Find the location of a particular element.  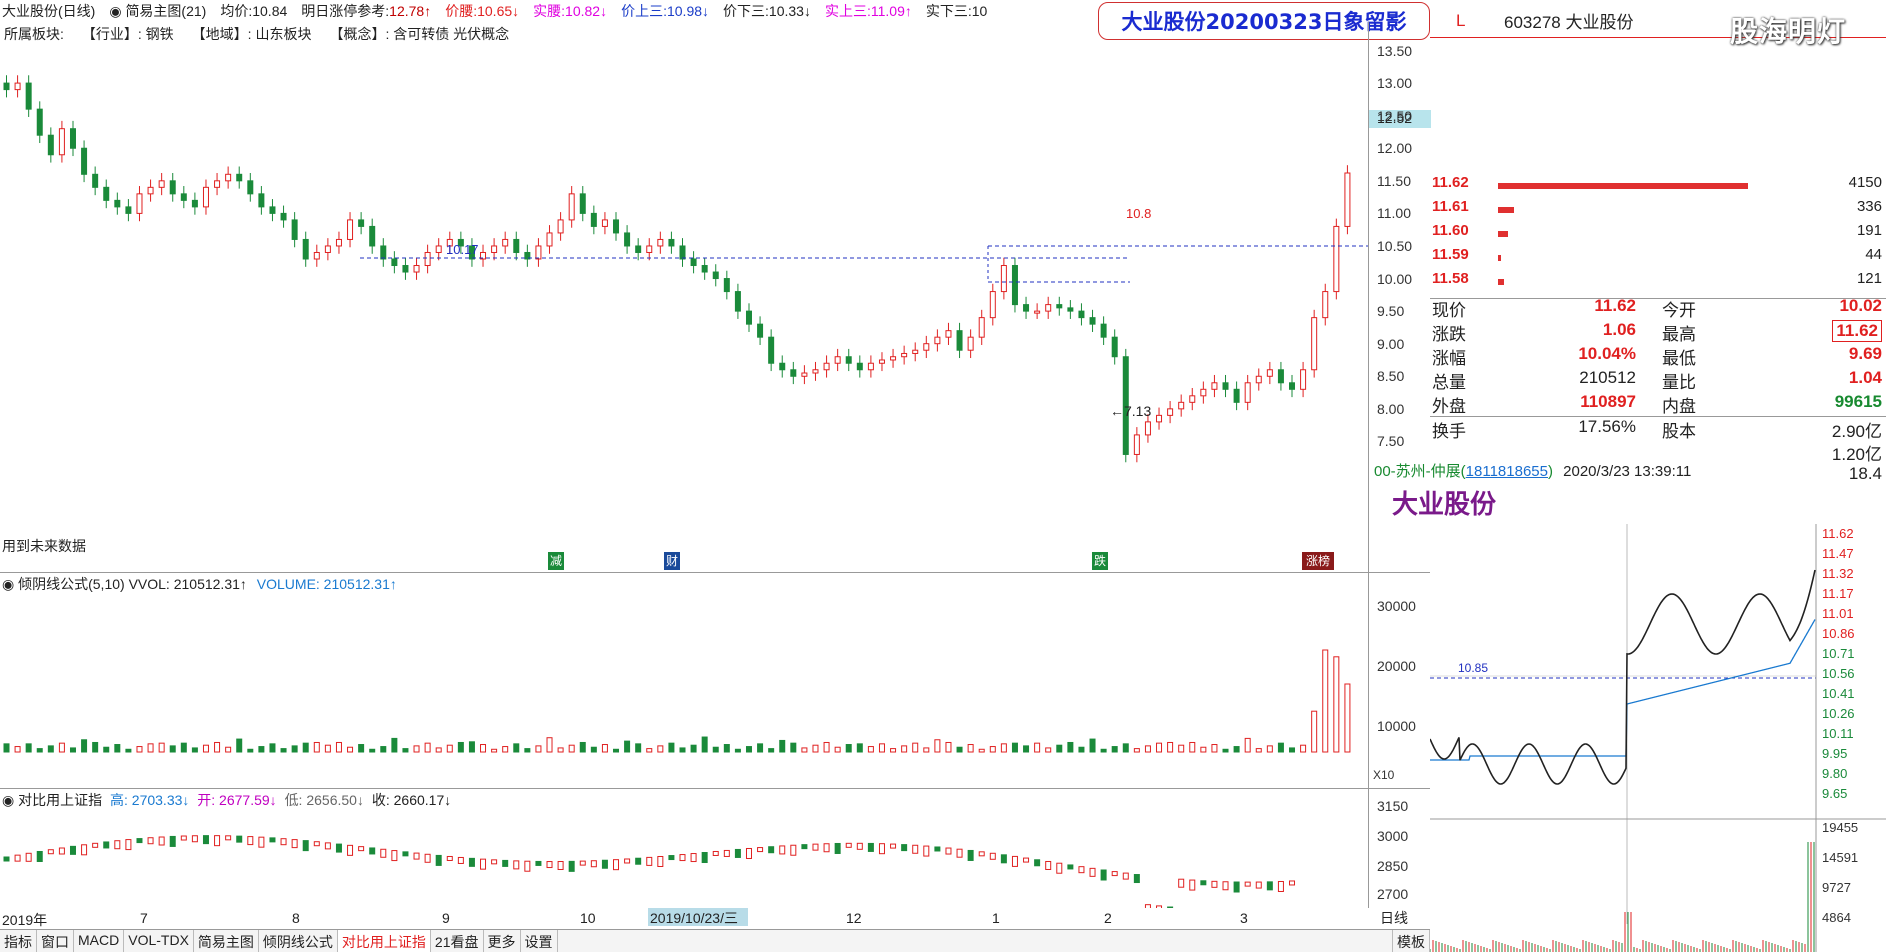

intraday-tick: 10.71 is located at coordinates (1838, 653).